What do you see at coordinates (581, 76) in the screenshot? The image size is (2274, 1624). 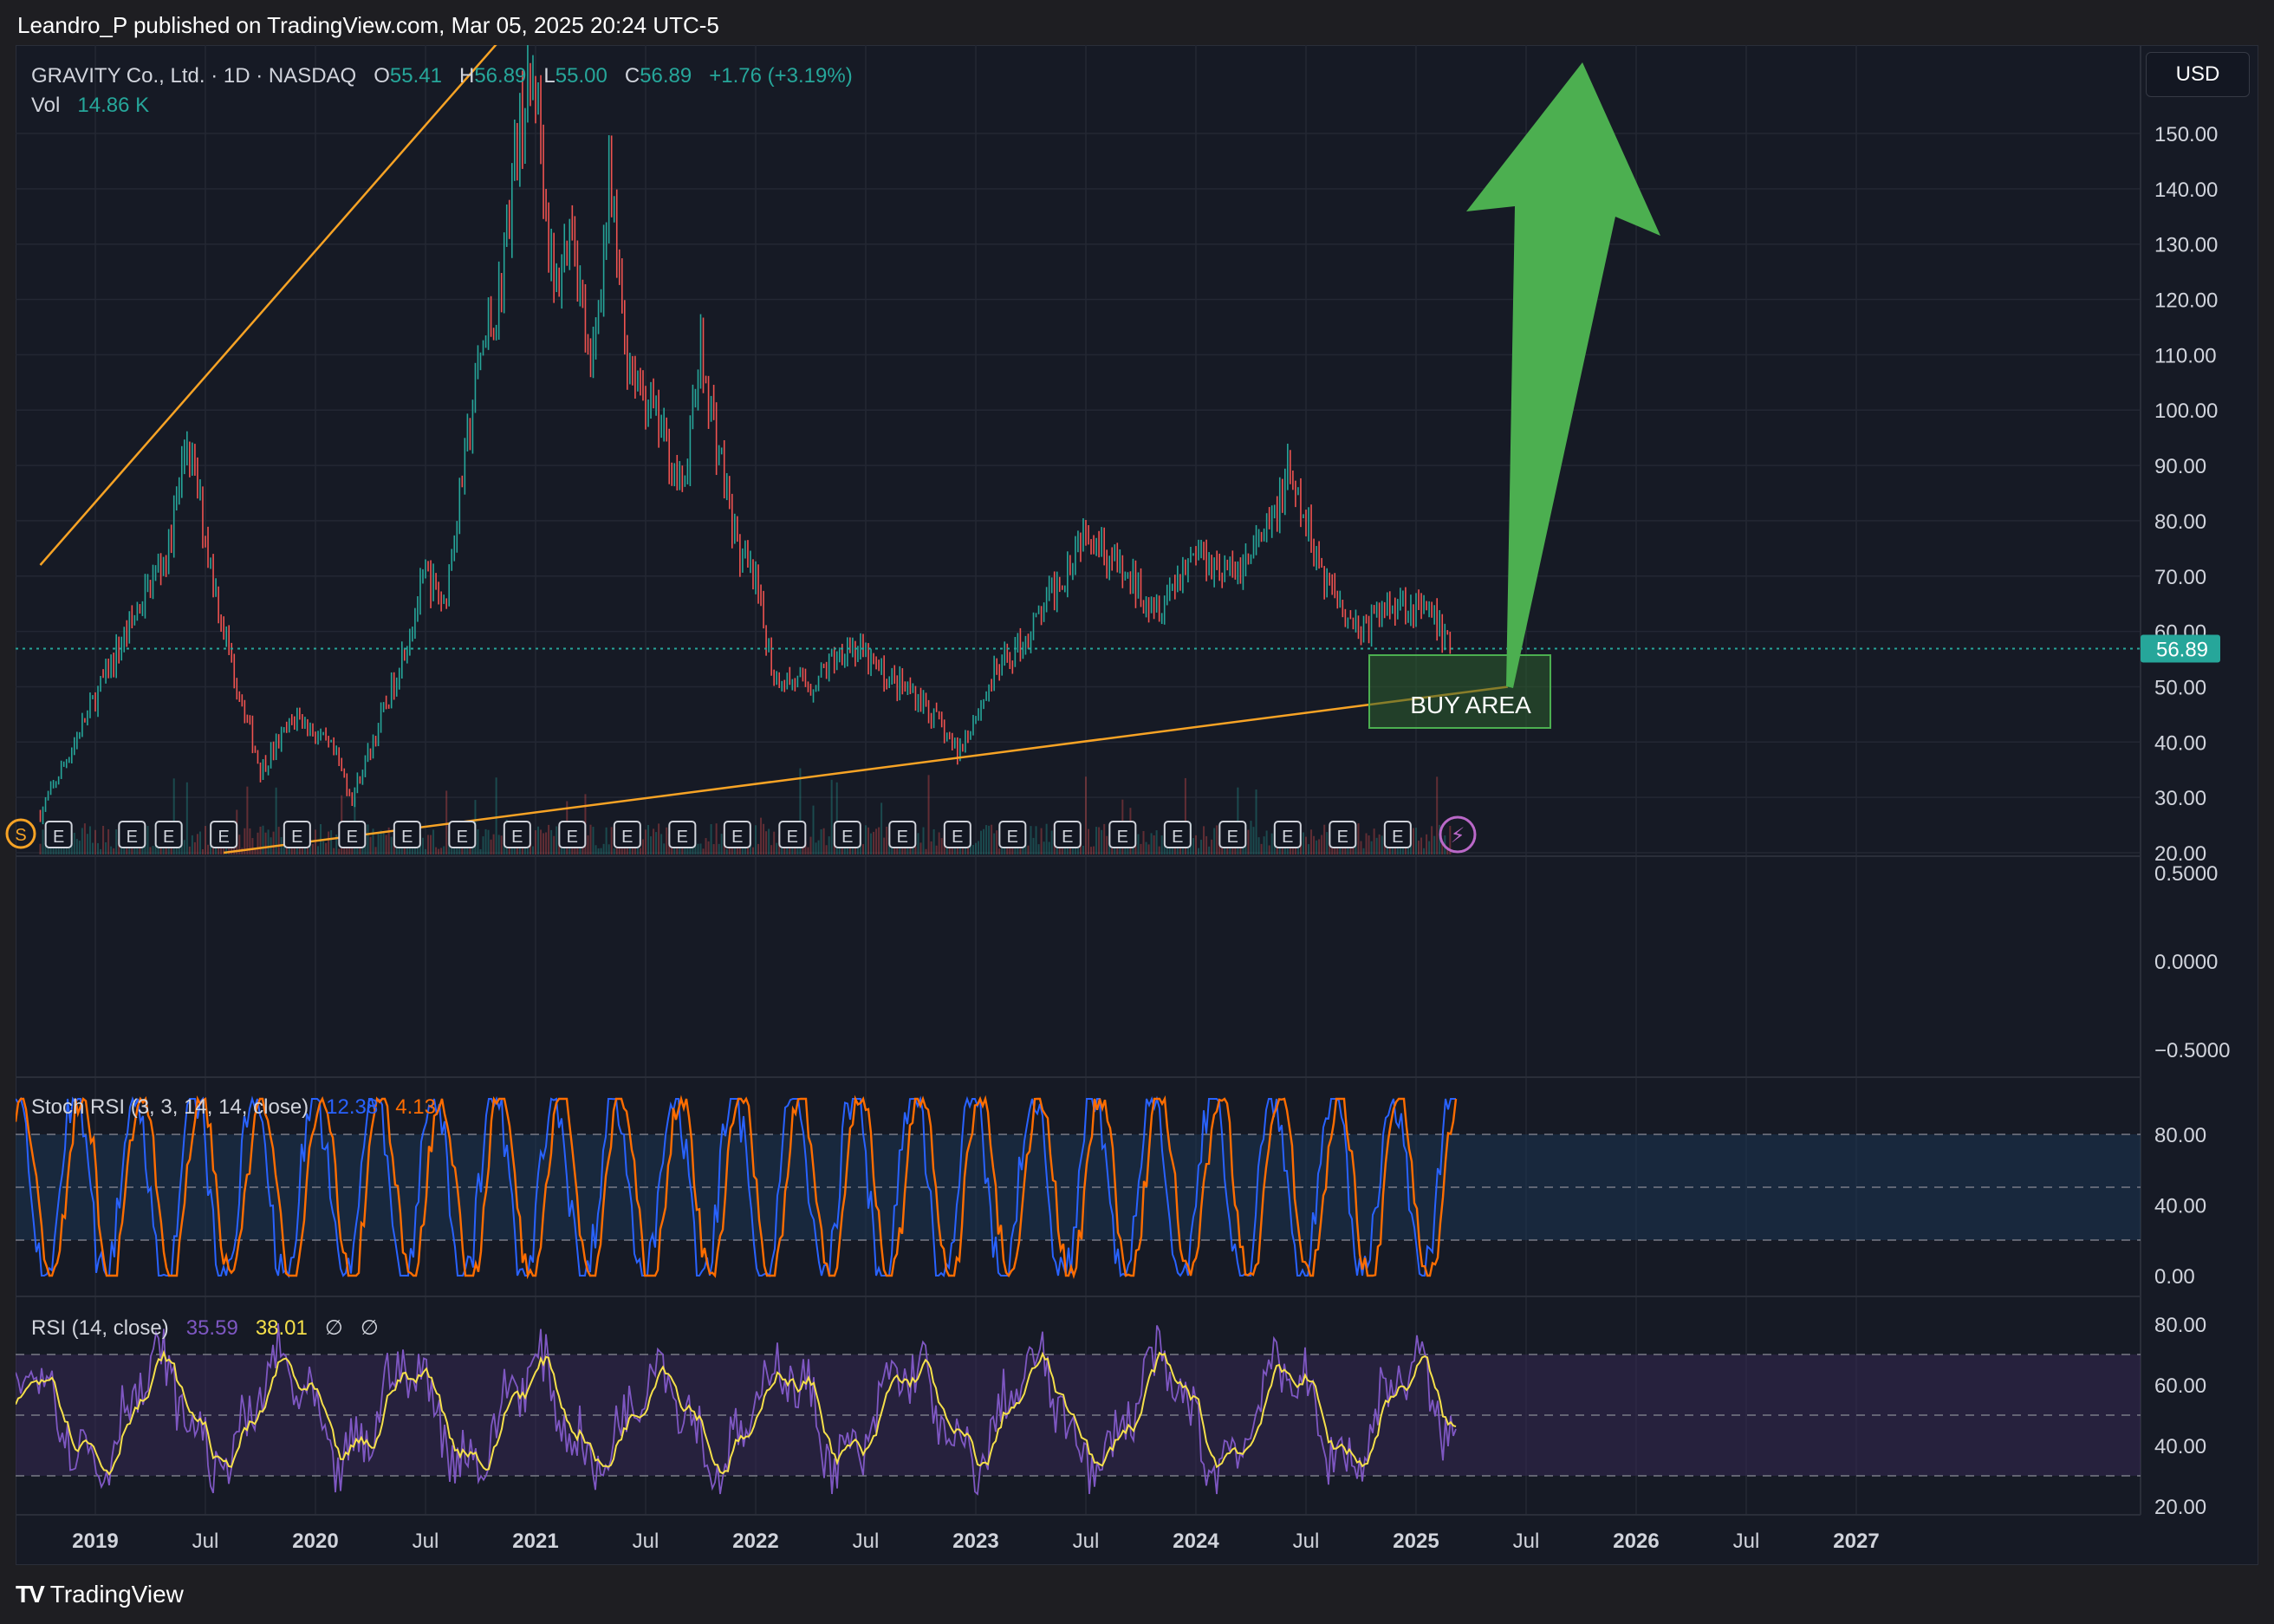 I see `low-value: 55.00` at bounding box center [581, 76].